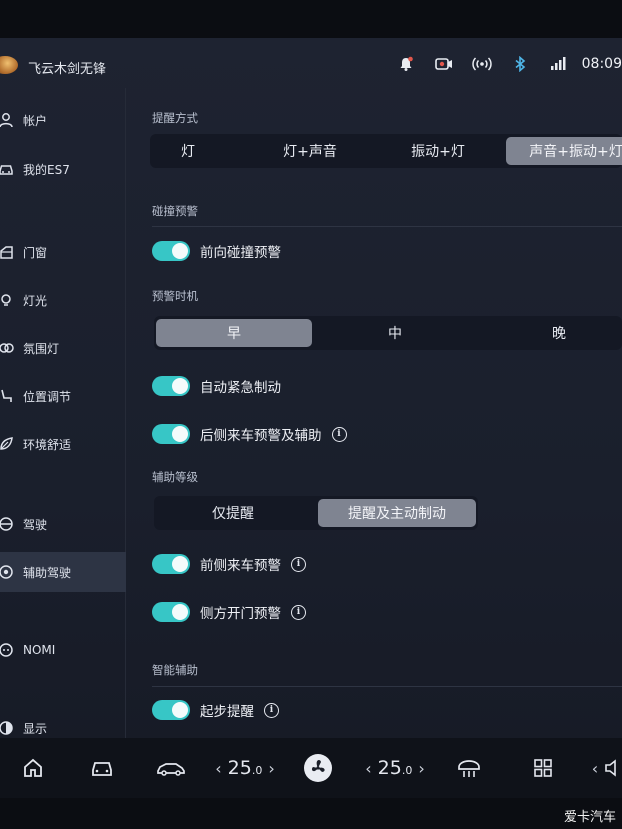  Describe the element at coordinates (63, 120) in the screenshot. I see `sidebar-item-account: 帐户` at that location.